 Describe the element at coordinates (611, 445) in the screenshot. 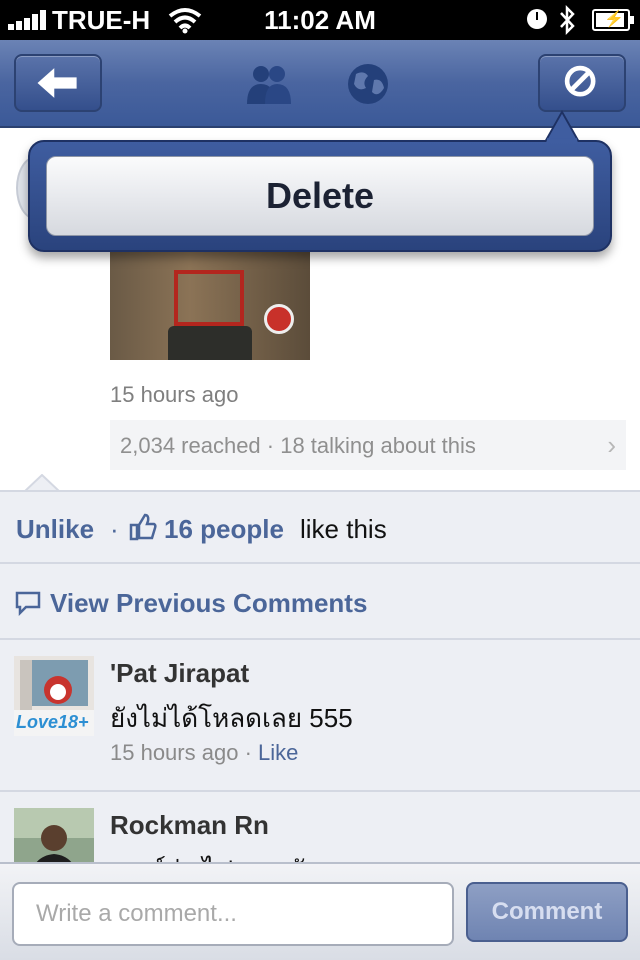

I see `chevron-right-icon: ›` at that location.